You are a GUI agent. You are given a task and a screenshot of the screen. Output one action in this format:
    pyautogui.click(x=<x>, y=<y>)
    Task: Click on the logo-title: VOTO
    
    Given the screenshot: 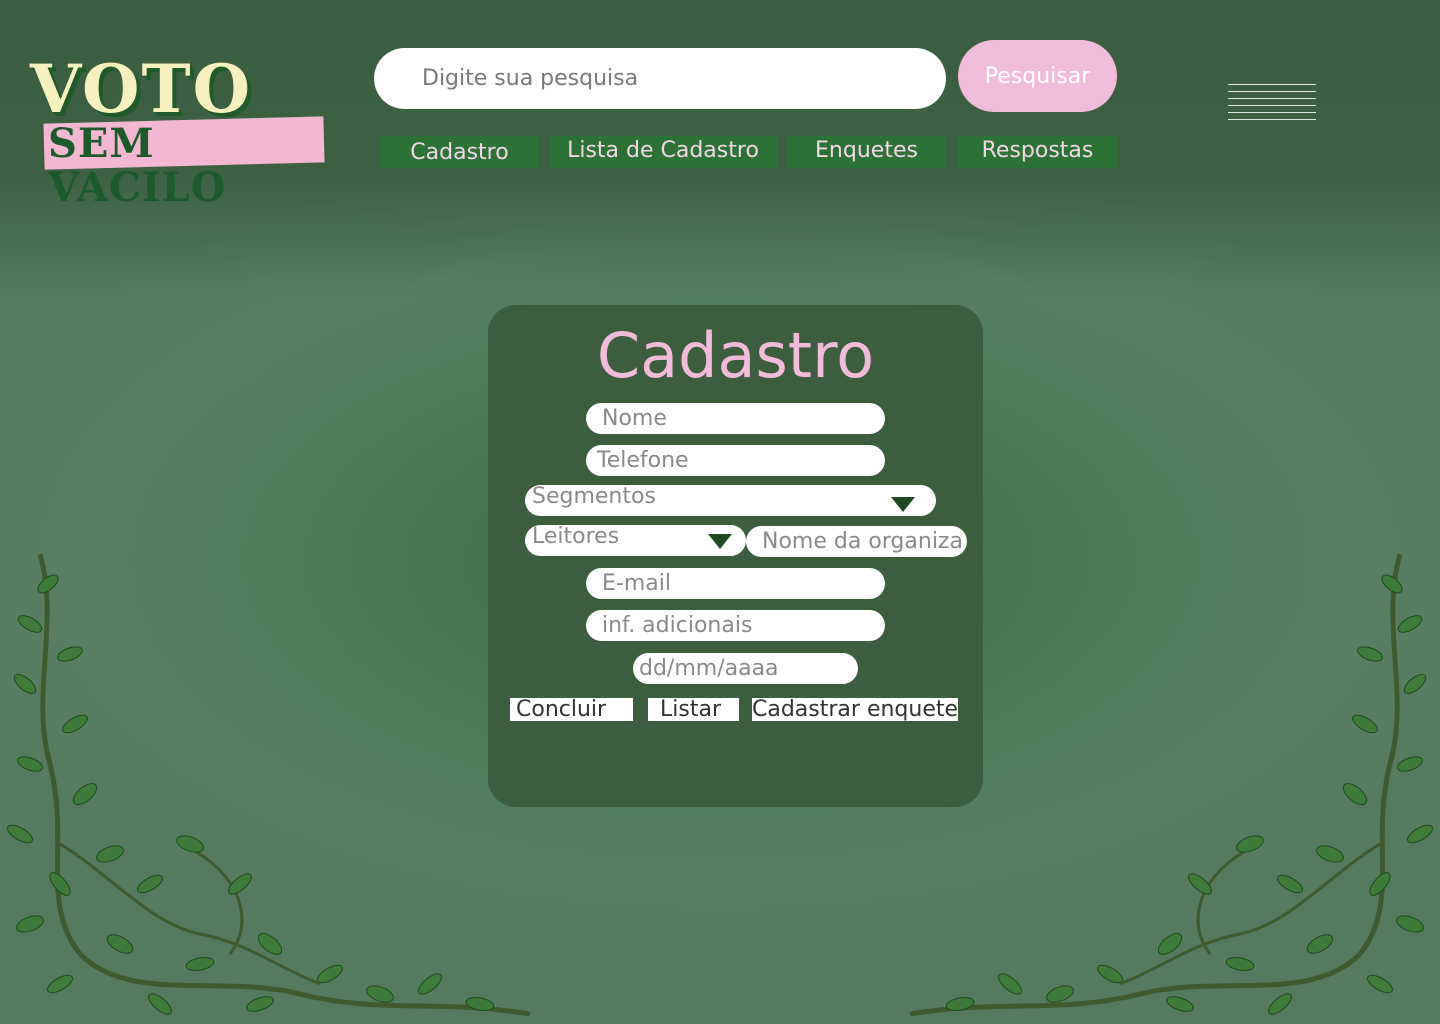 What is the action you would take?
    pyautogui.click(x=141, y=89)
    